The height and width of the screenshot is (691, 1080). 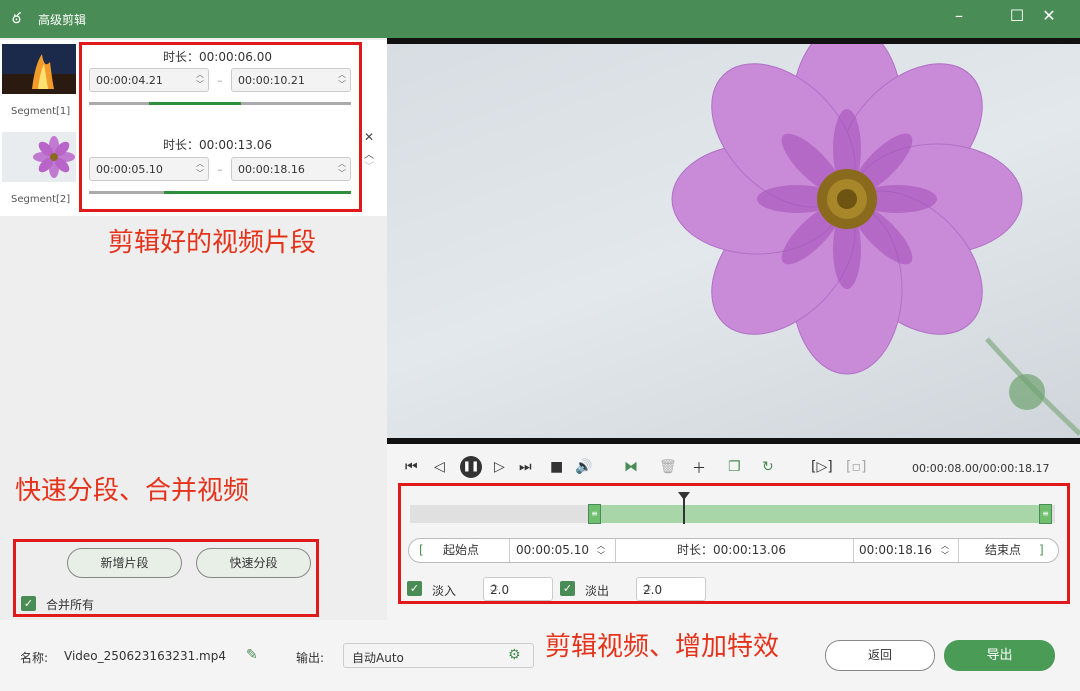 I want to click on skip-end-icon: ⏭, so click(x=525, y=467).